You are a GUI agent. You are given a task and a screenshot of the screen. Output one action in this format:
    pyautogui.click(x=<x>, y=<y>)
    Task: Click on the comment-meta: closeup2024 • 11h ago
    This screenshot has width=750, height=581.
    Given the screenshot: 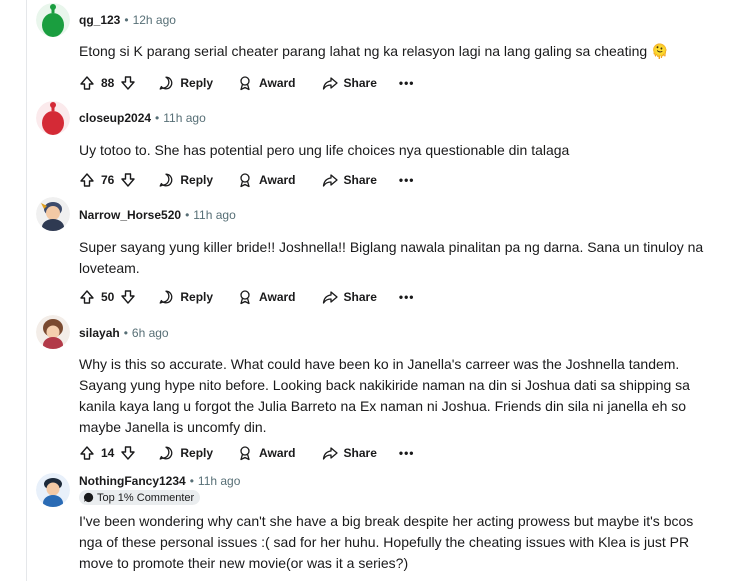 What is the action you would take?
    pyautogui.click(x=142, y=118)
    